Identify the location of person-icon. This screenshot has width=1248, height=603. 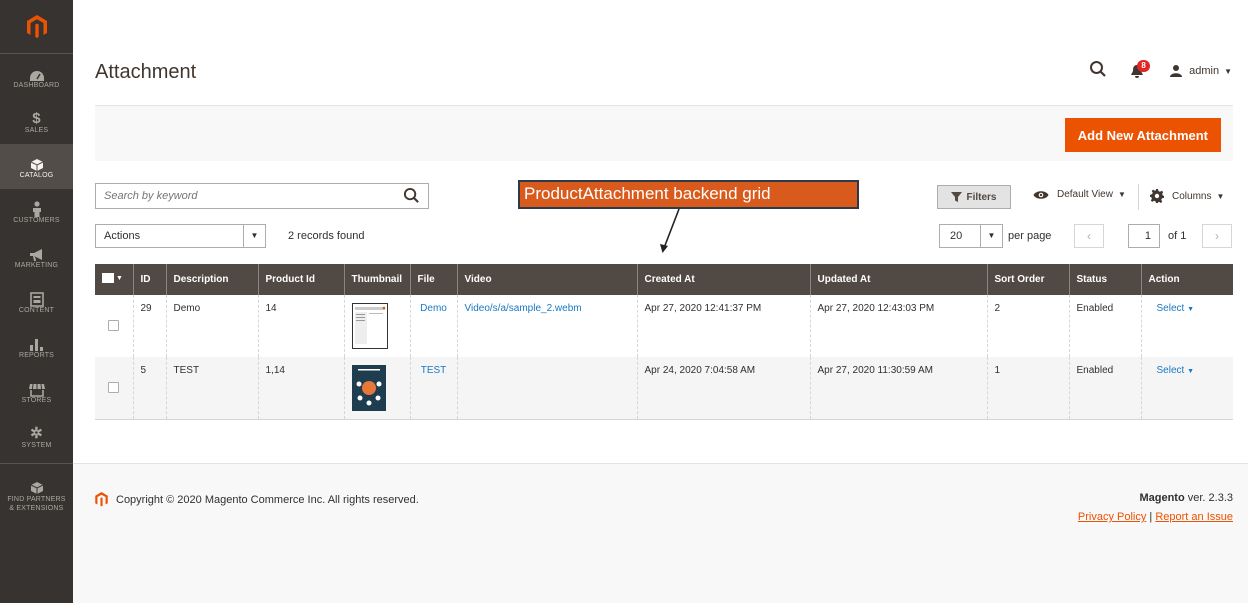
(37, 208).